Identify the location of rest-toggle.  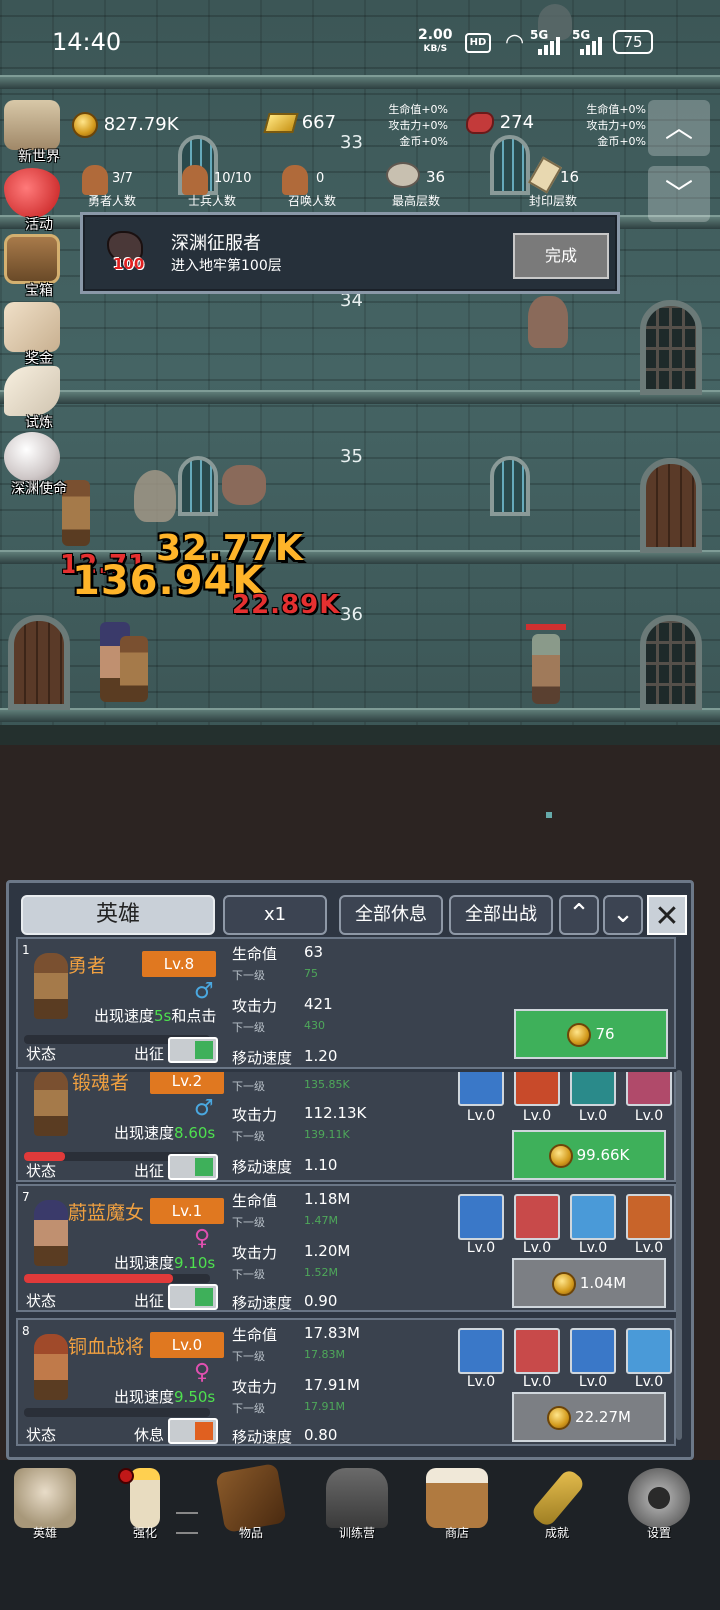
(193, 1431).